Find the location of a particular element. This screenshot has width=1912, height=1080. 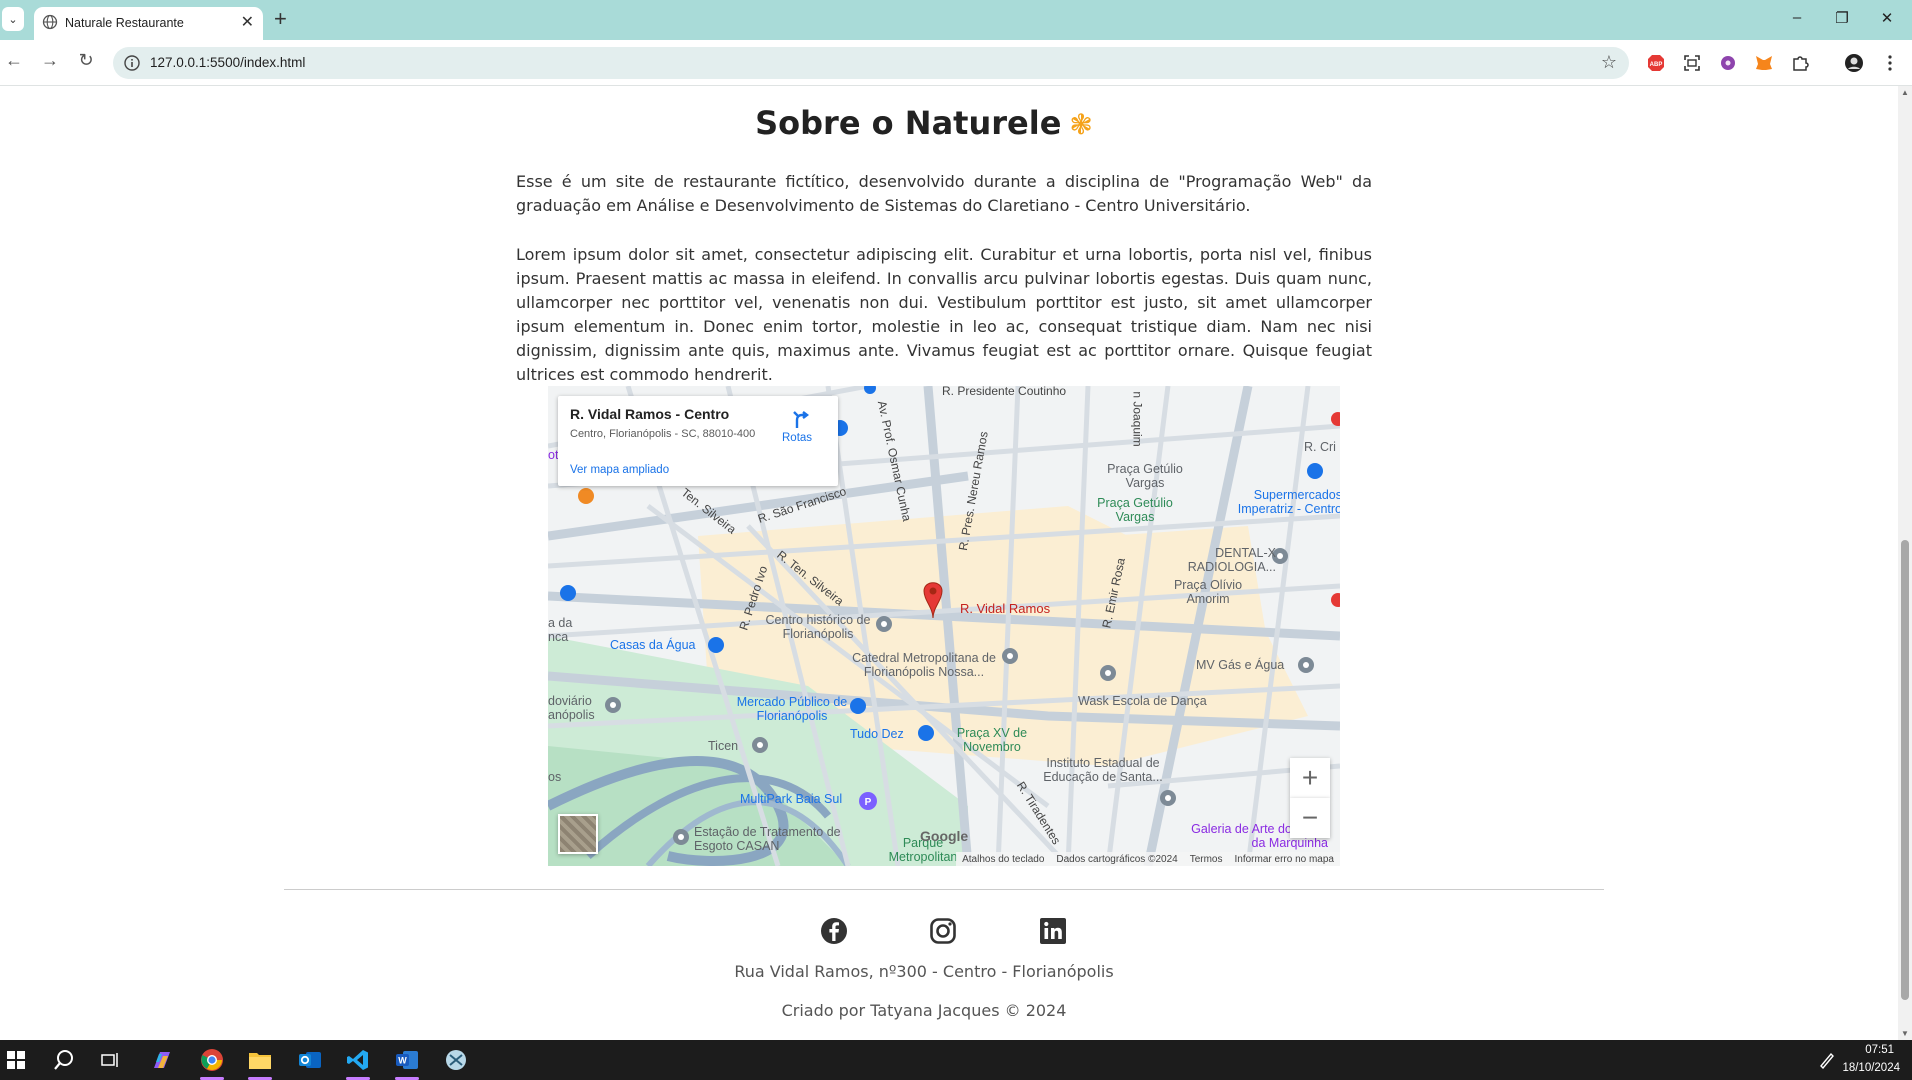

map-label: R. Cri is located at coordinates (1320, 447).